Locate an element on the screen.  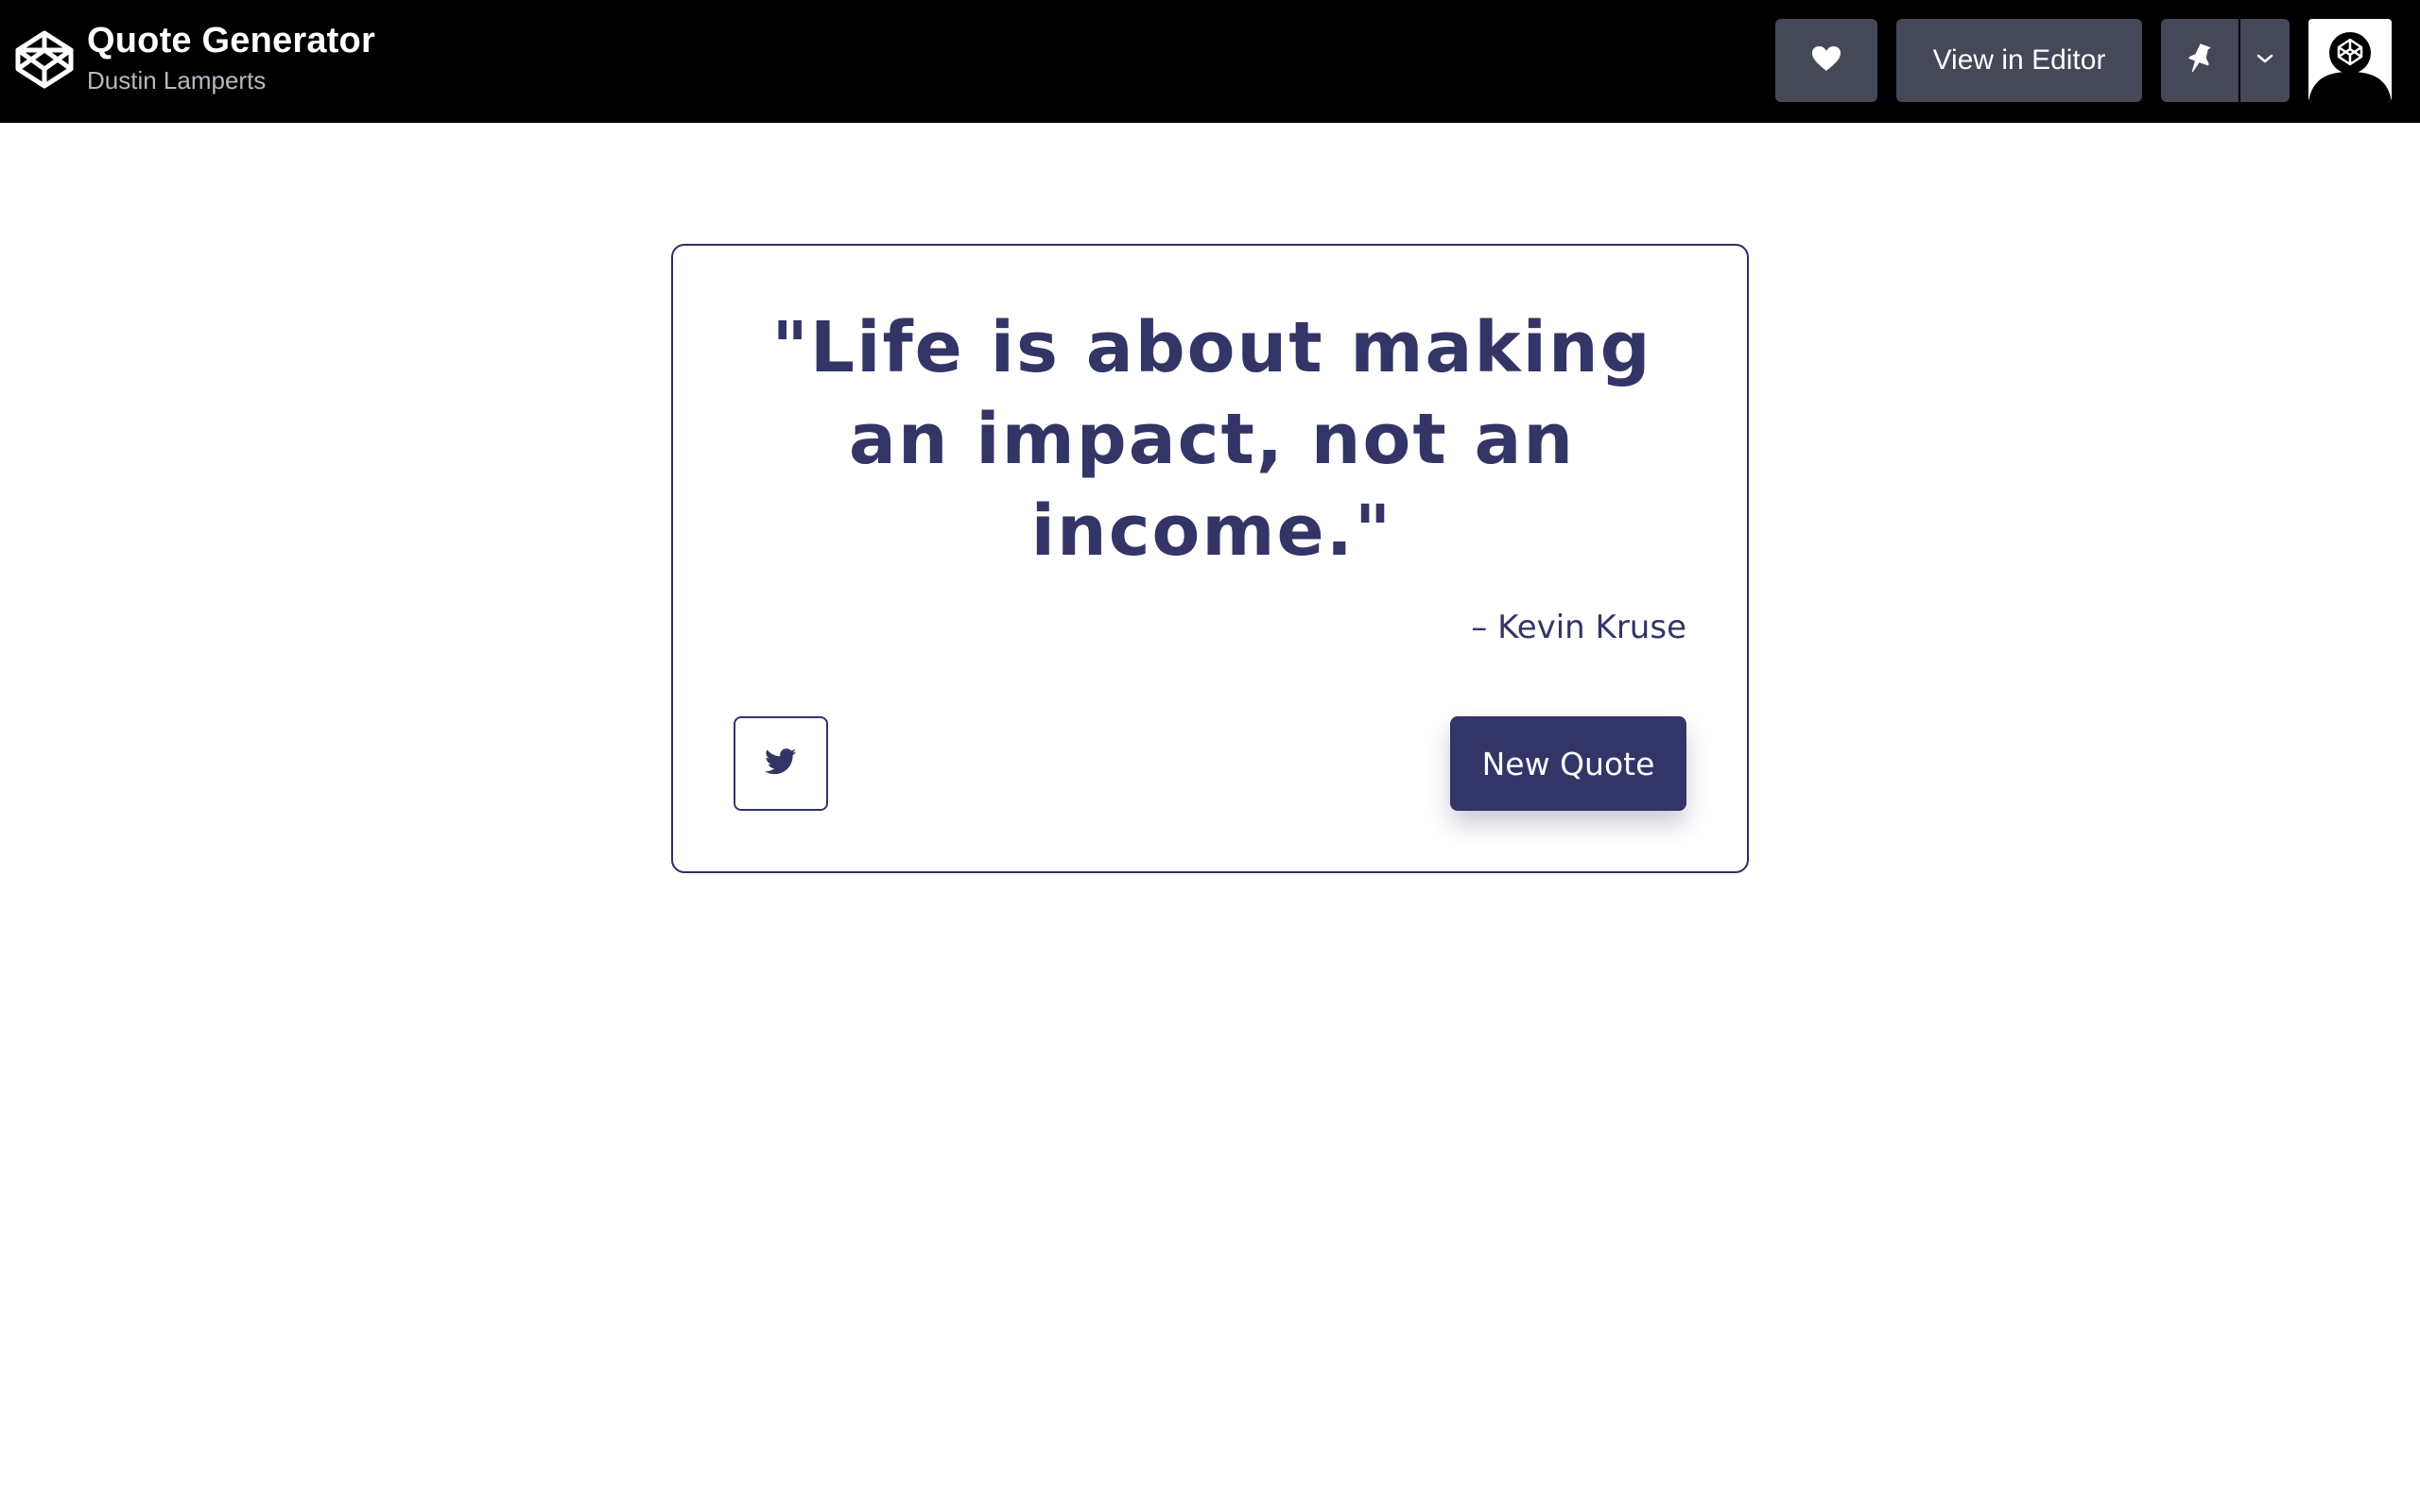
like-button is located at coordinates (1826, 60).